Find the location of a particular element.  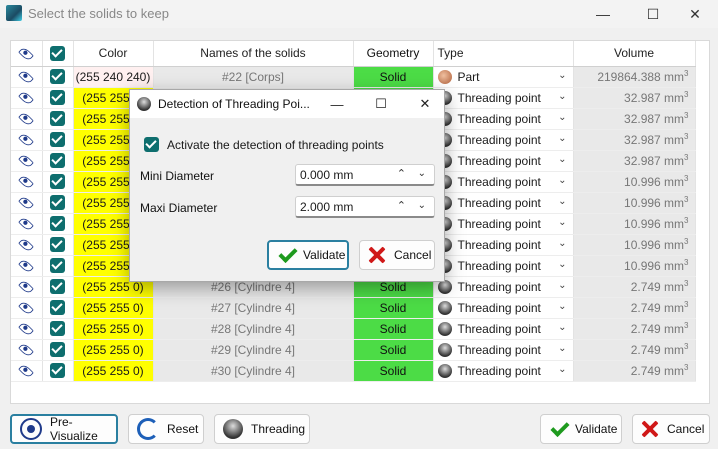

mini-diameter-input: 0.000 mm ⌃ ⌄ is located at coordinates (365, 175).